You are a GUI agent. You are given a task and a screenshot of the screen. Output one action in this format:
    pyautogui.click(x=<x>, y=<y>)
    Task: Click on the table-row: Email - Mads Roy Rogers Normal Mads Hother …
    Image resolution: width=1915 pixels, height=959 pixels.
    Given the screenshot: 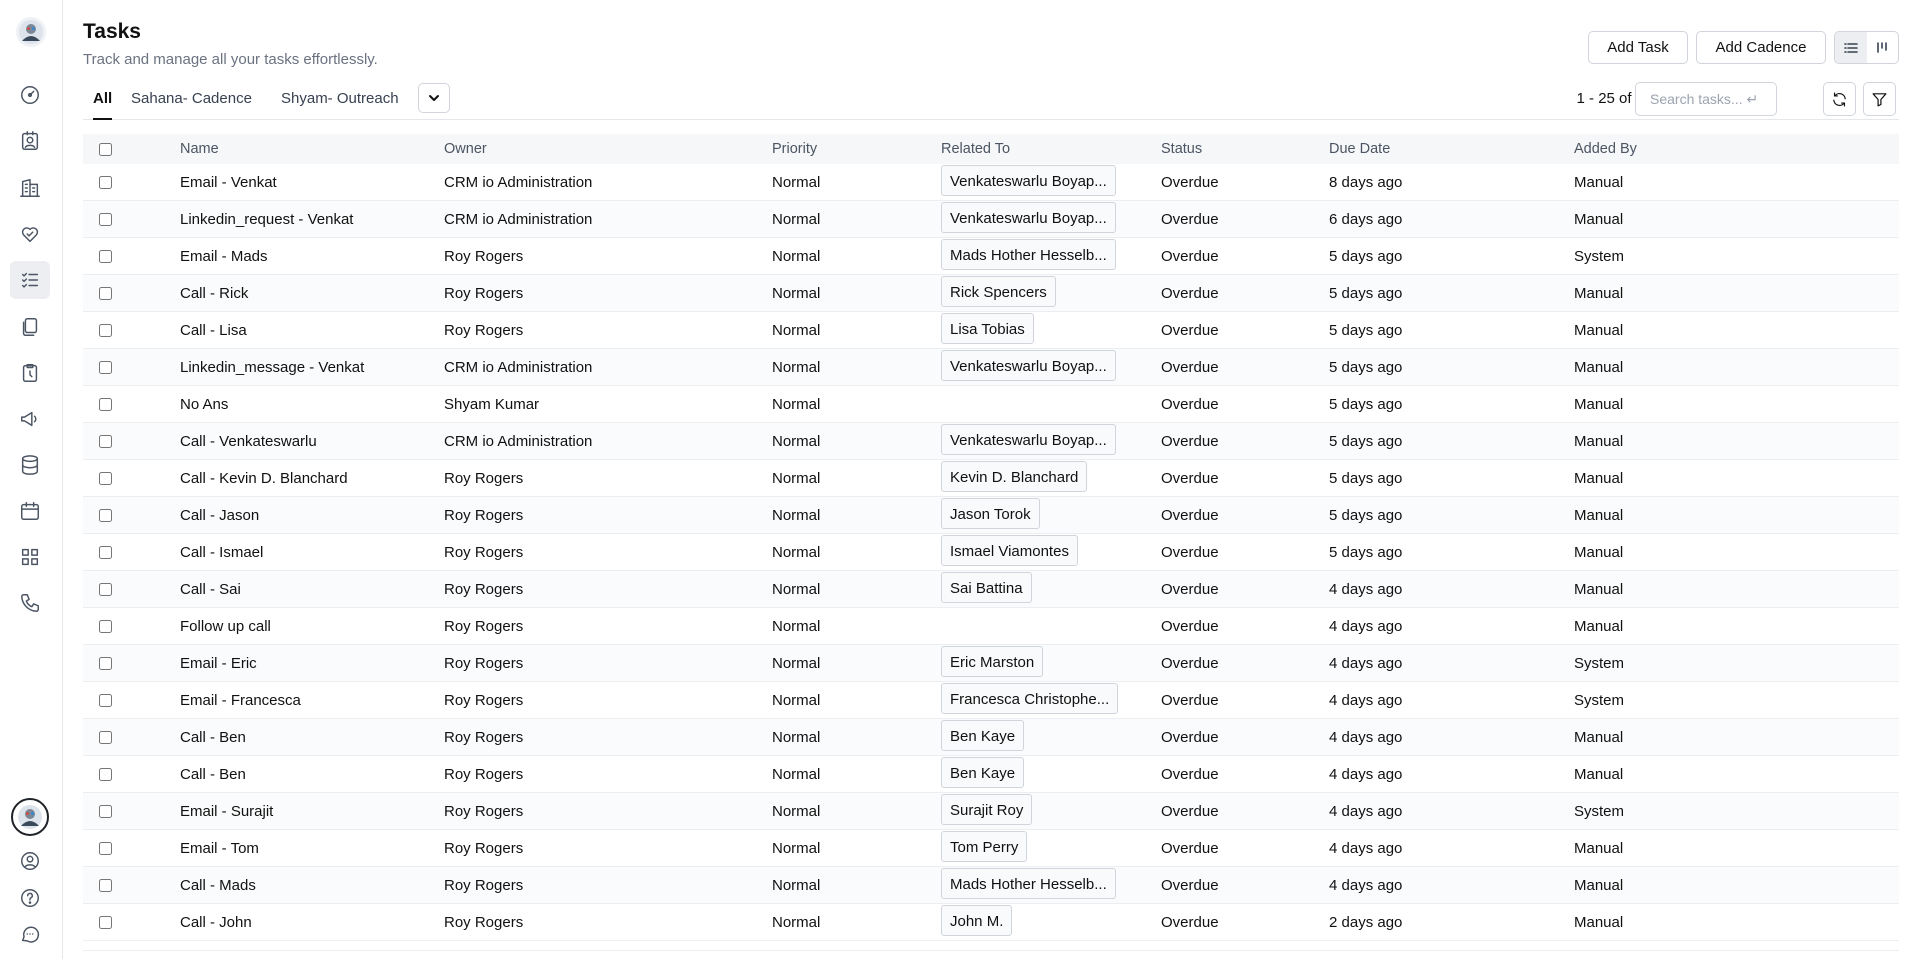 What is the action you would take?
    pyautogui.click(x=991, y=256)
    